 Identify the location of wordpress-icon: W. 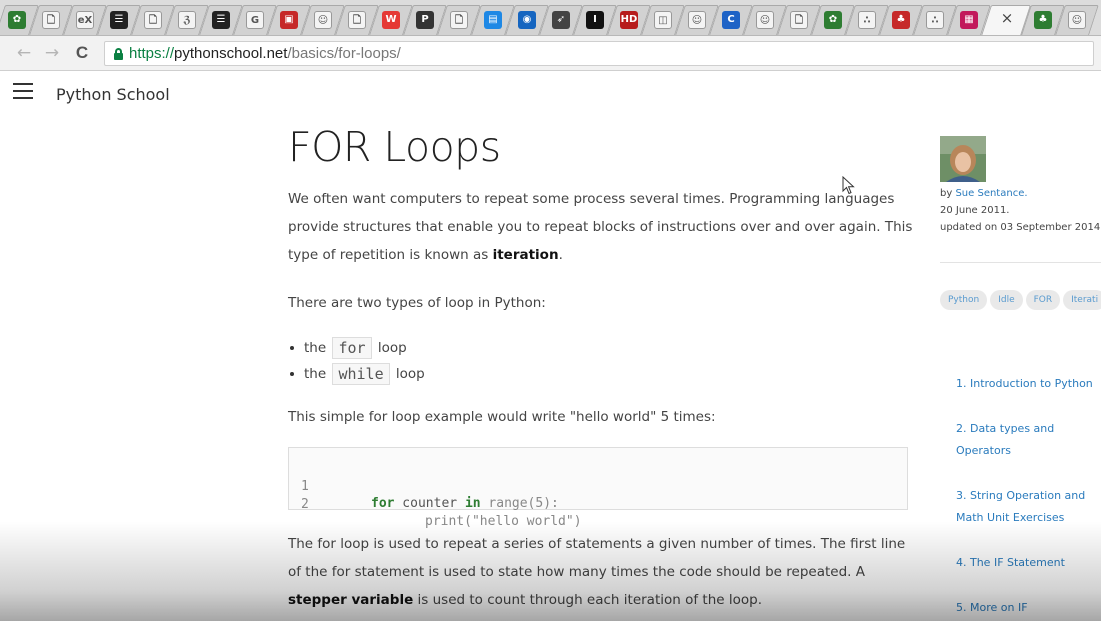
(391, 20).